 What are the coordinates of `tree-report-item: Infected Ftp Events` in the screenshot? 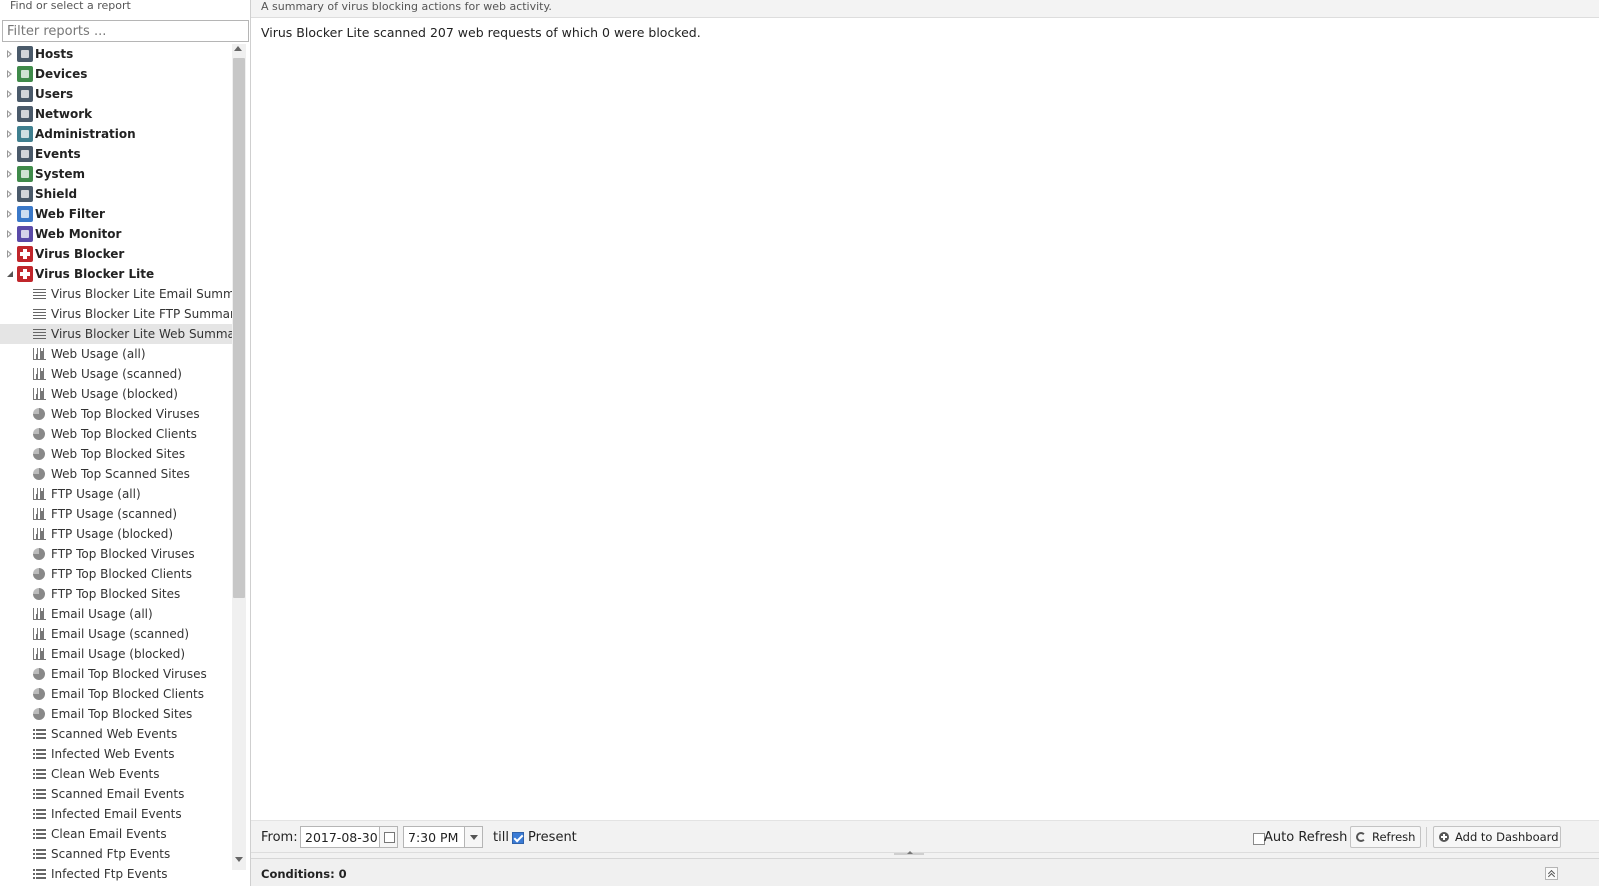 It's located at (118, 874).